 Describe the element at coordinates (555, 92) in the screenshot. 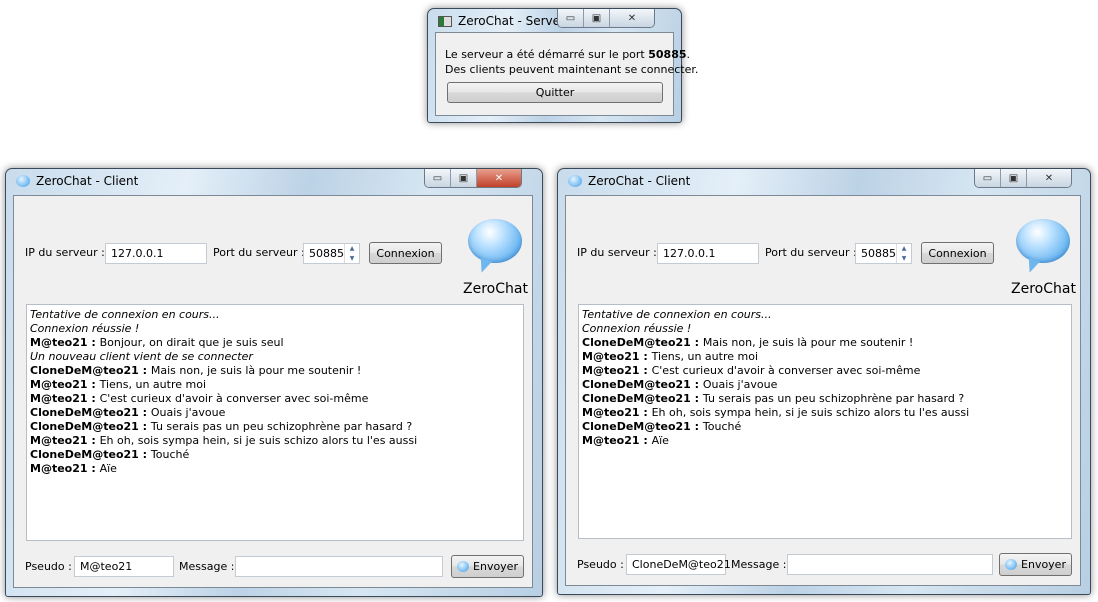

I see `quit-button: Quitter` at that location.